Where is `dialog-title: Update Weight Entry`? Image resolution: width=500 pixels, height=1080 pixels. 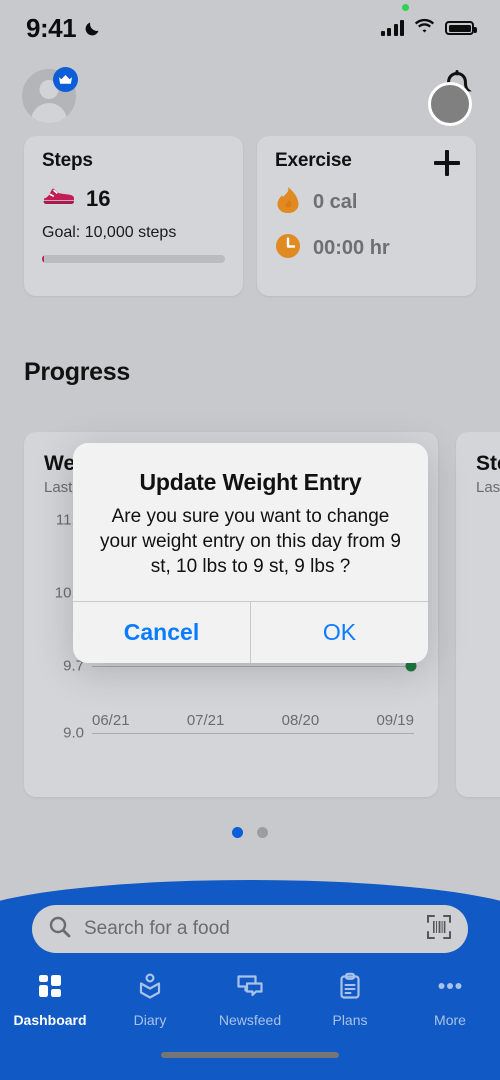 dialog-title: Update Weight Entry is located at coordinates (250, 482).